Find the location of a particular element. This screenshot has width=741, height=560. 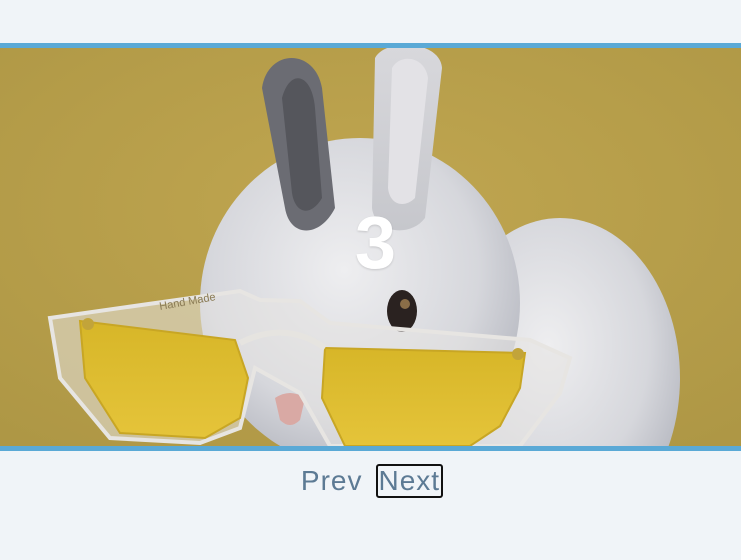

prev-button: Prev is located at coordinates (332, 481).